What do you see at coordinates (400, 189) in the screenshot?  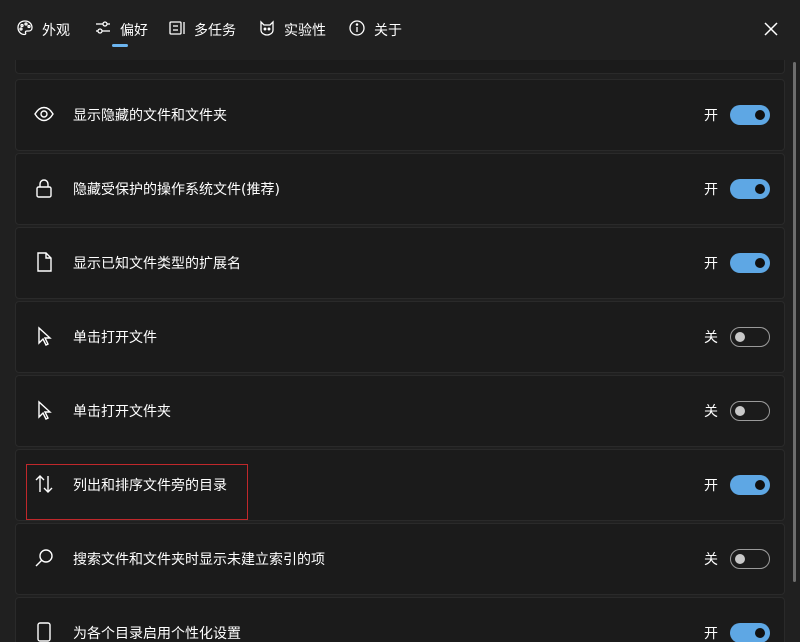 I see `settings-row-hide-protected: 隐藏受保护的操作系统文件(推荐) 开` at bounding box center [400, 189].